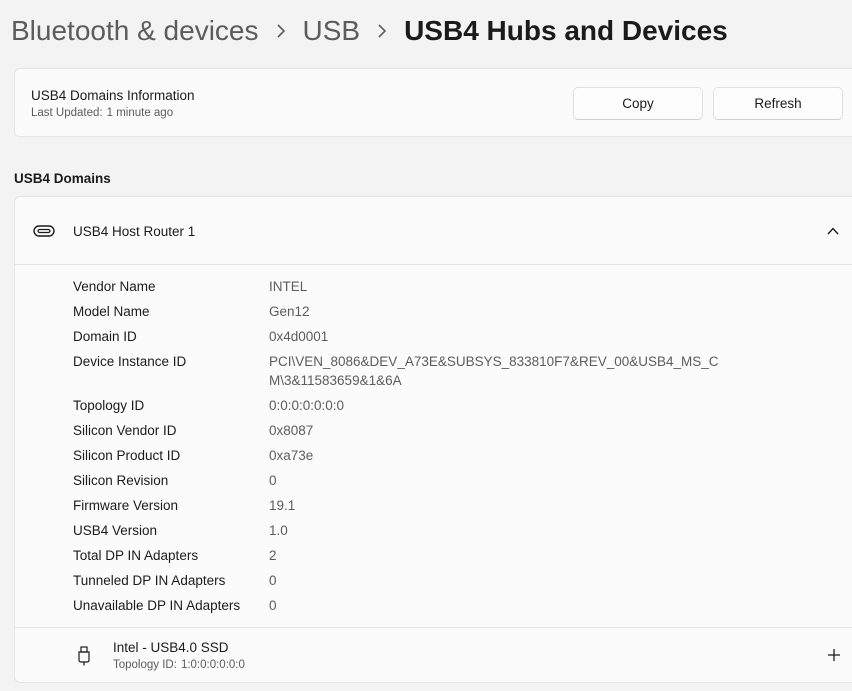  I want to click on property-key: Firmware Version, so click(126, 505).